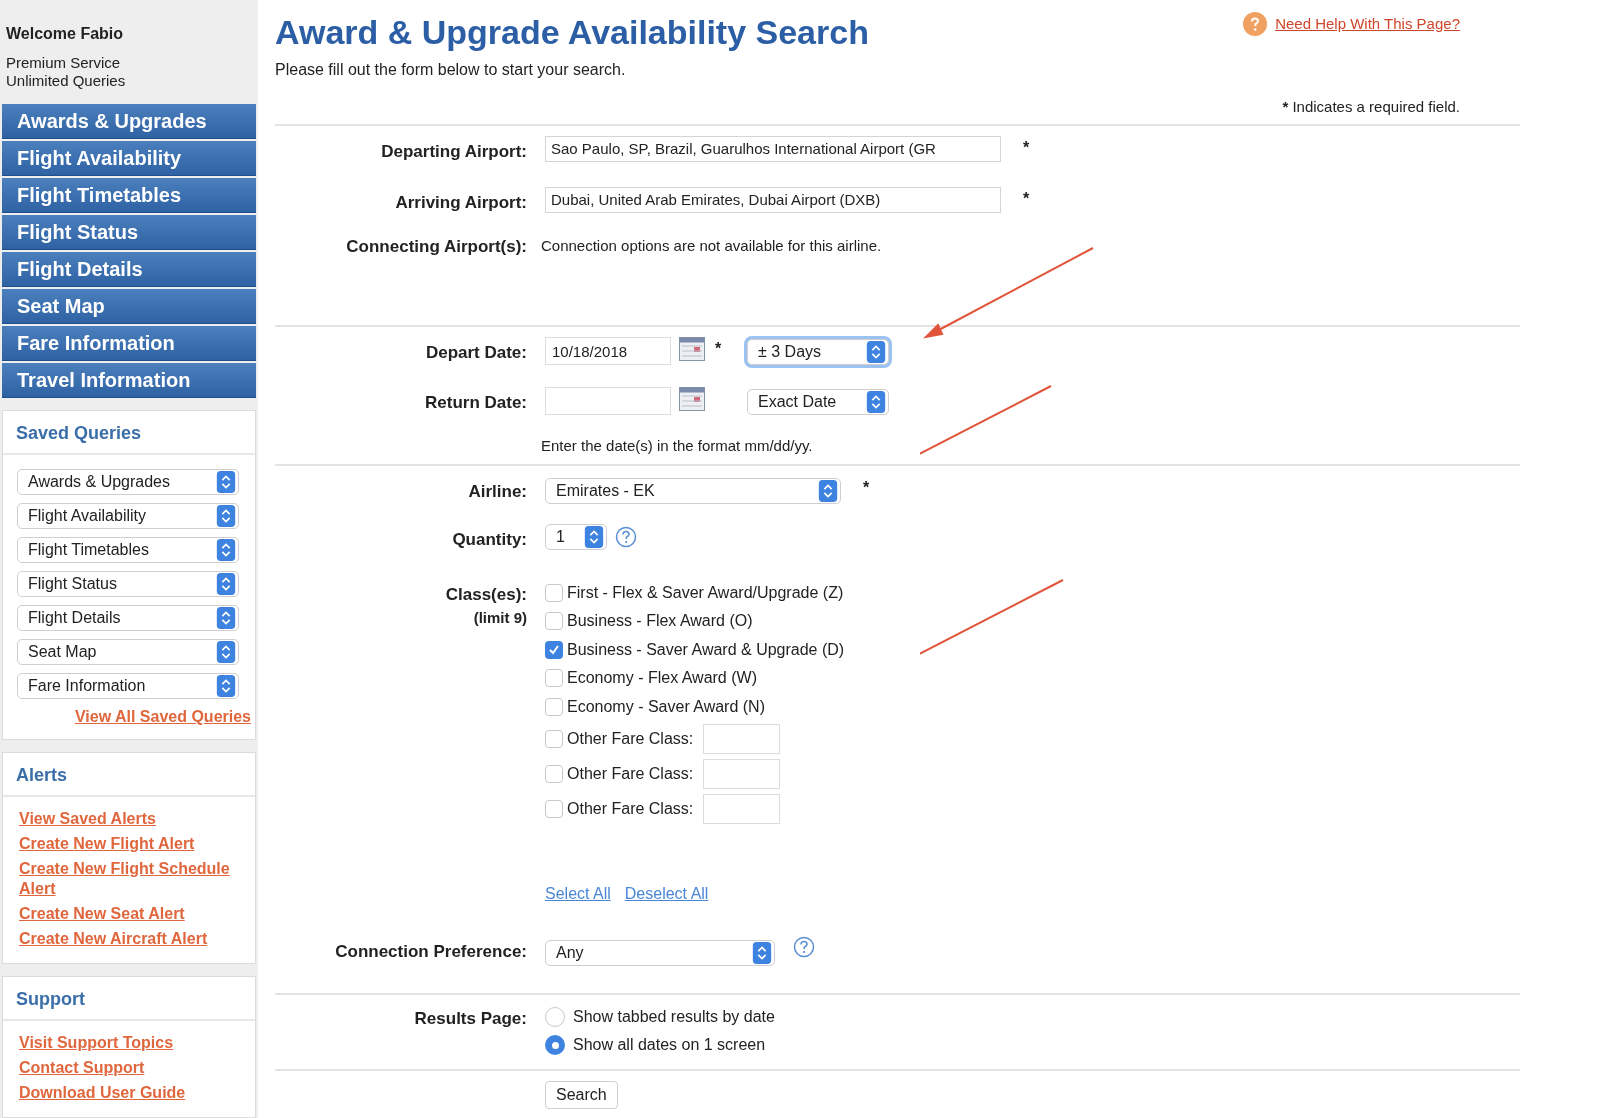  I want to click on dropdown: Seat Map, so click(128, 652).